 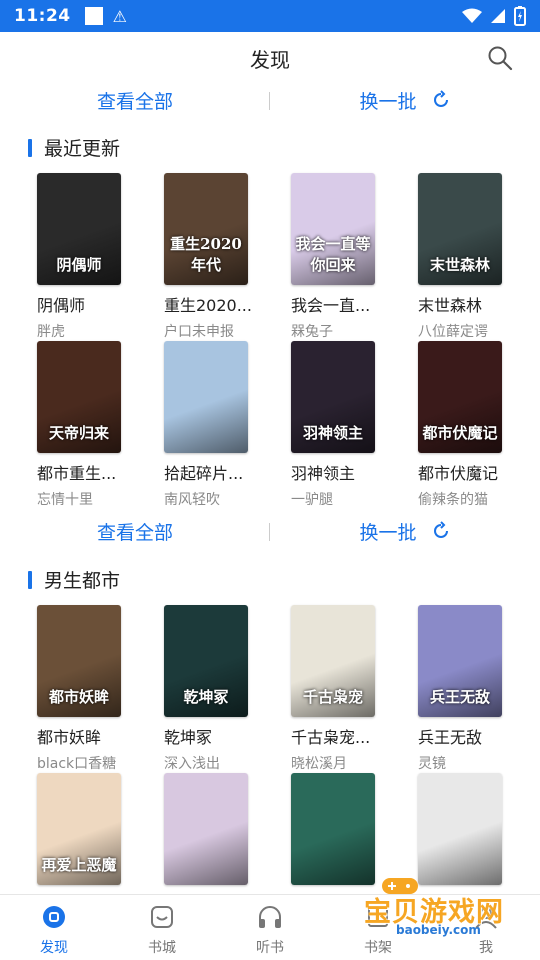 I want to click on book-author: 八位薛定谔, so click(x=453, y=332).